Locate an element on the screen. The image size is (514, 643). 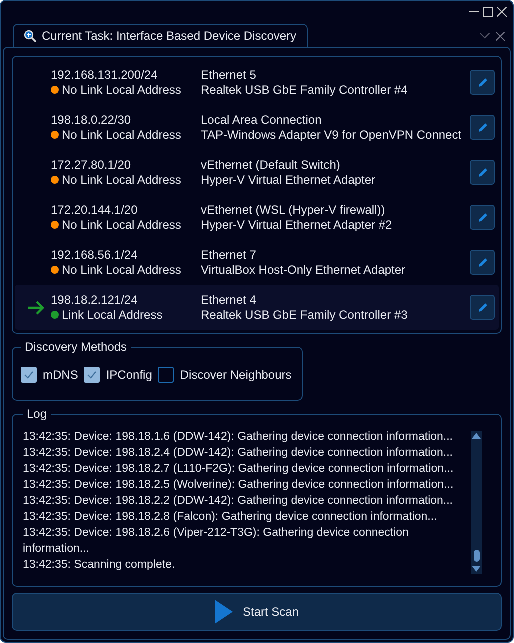
interface-row: 198.18.0.22/30 No Link Local Address Local Area Connection TAP-Windows Adapter V9 for OpenVPN Connect is located at coordinates (257, 127).